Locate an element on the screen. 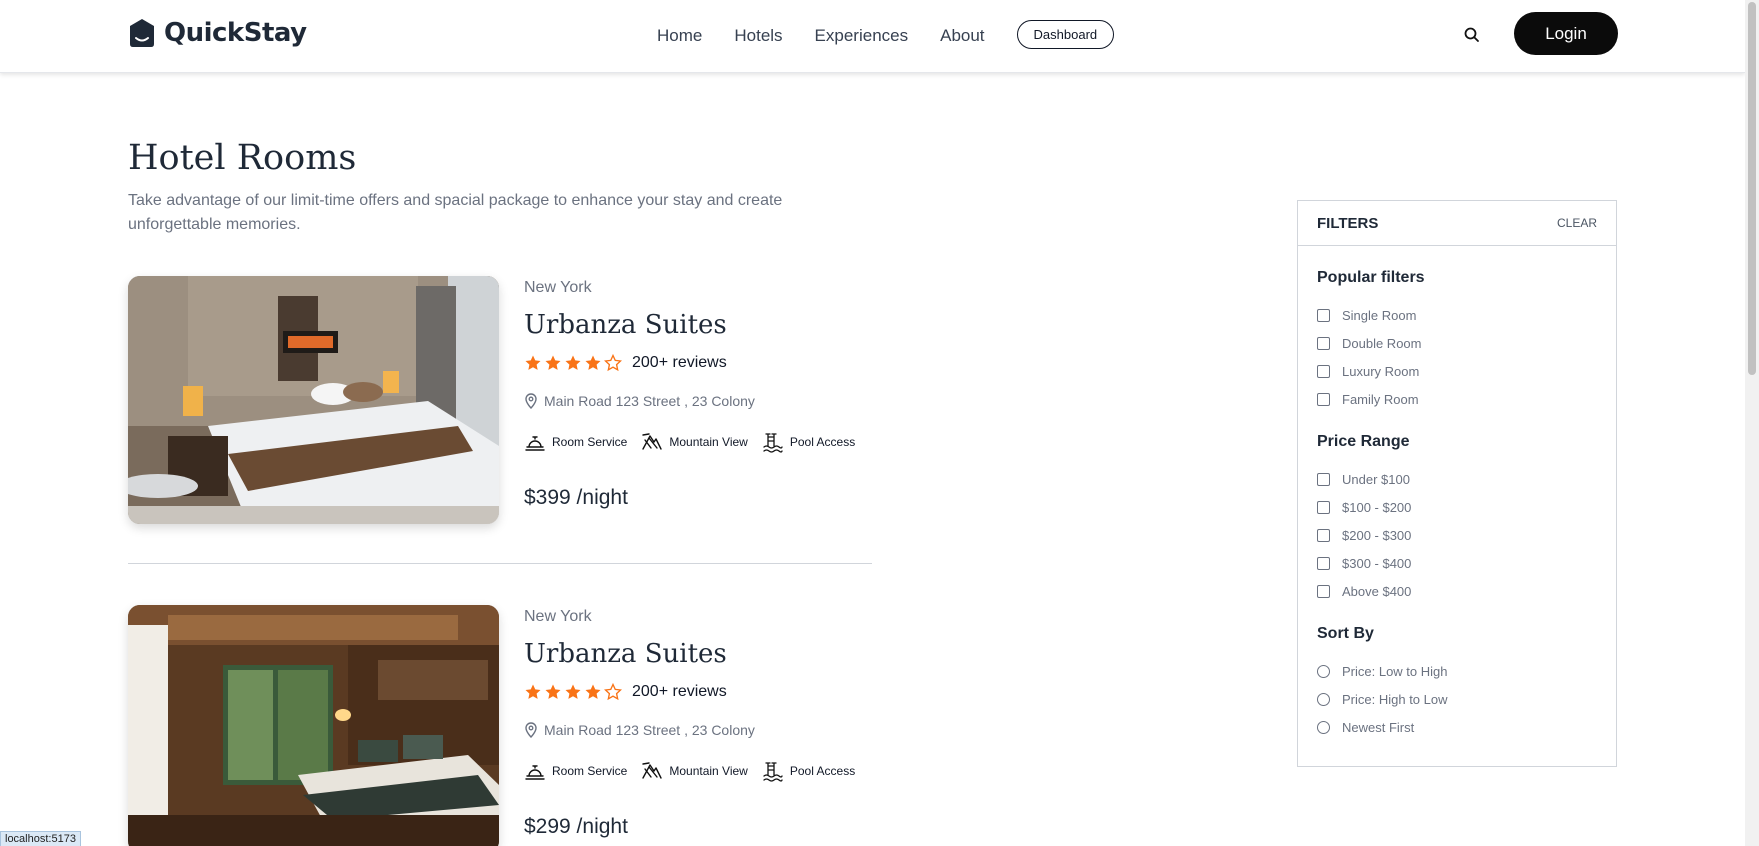 The height and width of the screenshot is (846, 1759). filter-above-400: Above $400 is located at coordinates (1364, 591).